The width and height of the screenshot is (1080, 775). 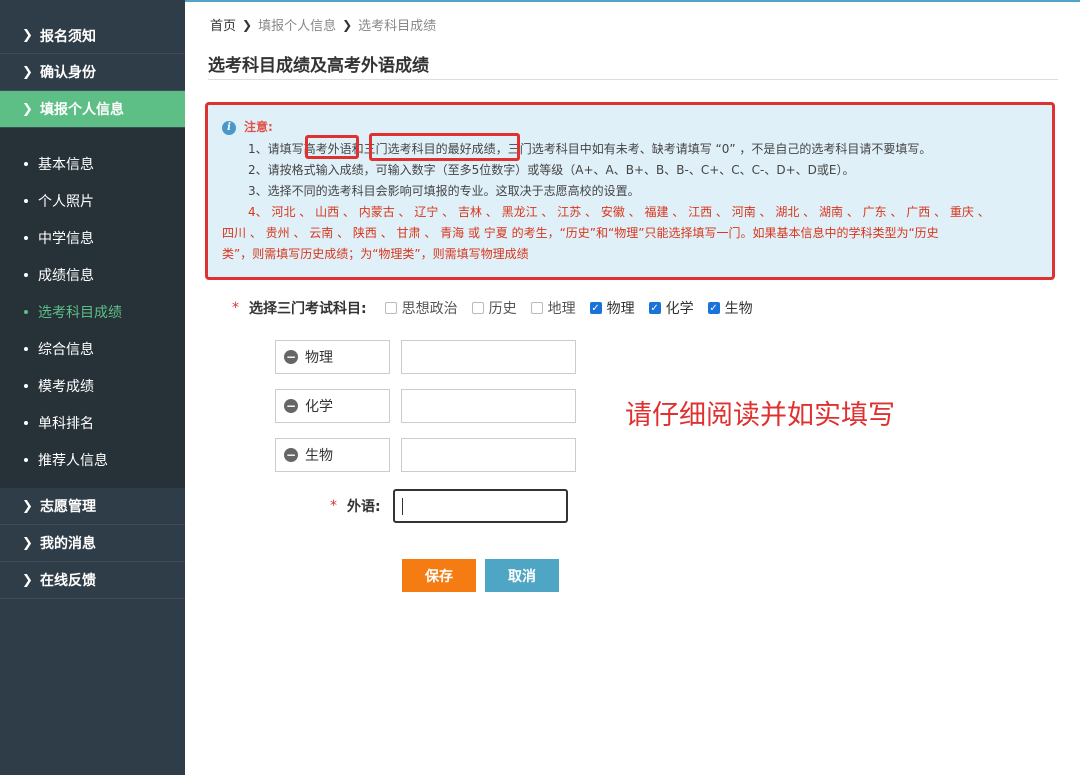 I want to click on score-row-biology: − 生物, so click(x=425, y=455).